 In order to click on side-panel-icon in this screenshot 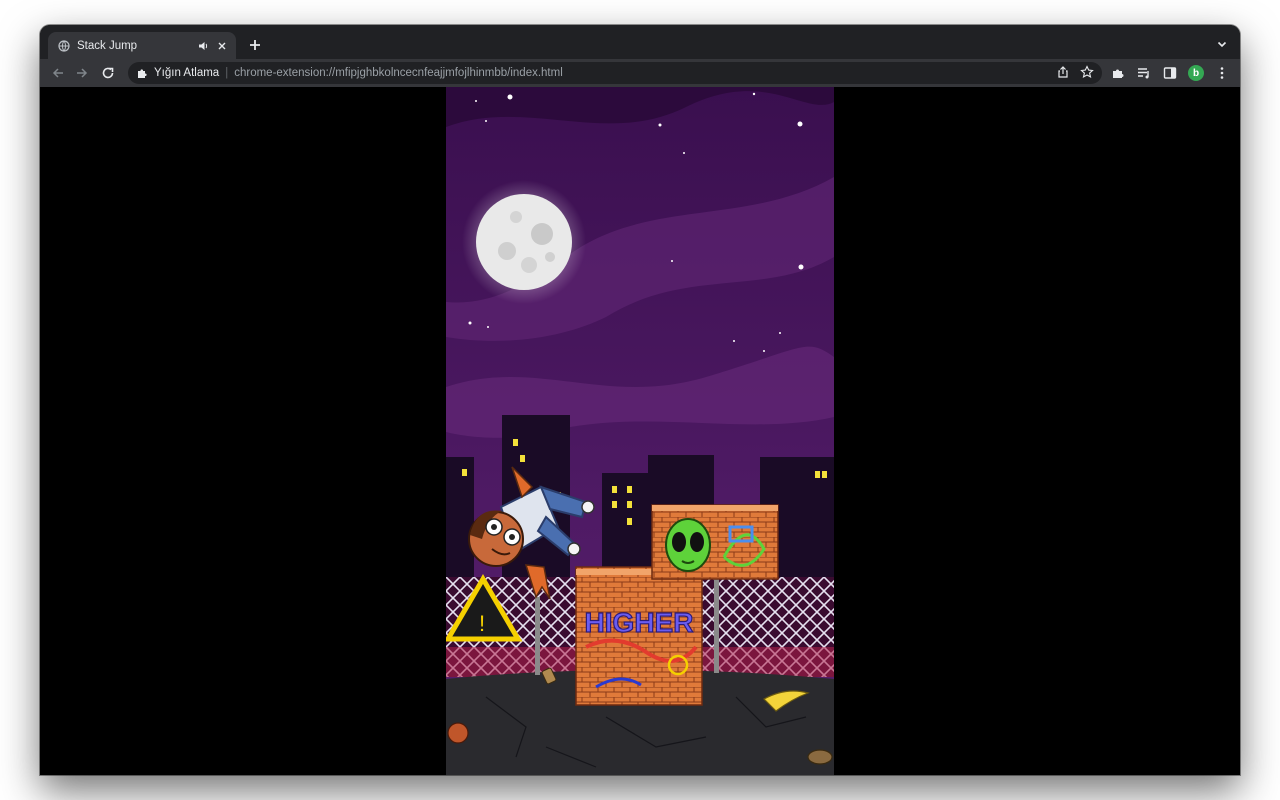, I will do `click(1170, 73)`.